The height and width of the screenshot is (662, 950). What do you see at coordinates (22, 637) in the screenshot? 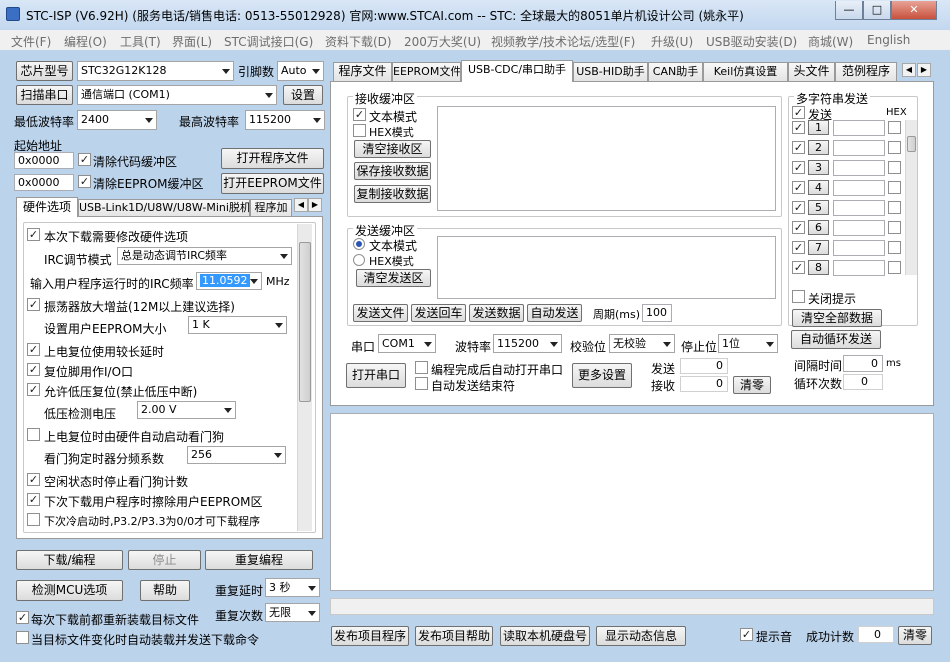
I see `auto-reload-checkbox` at bounding box center [22, 637].